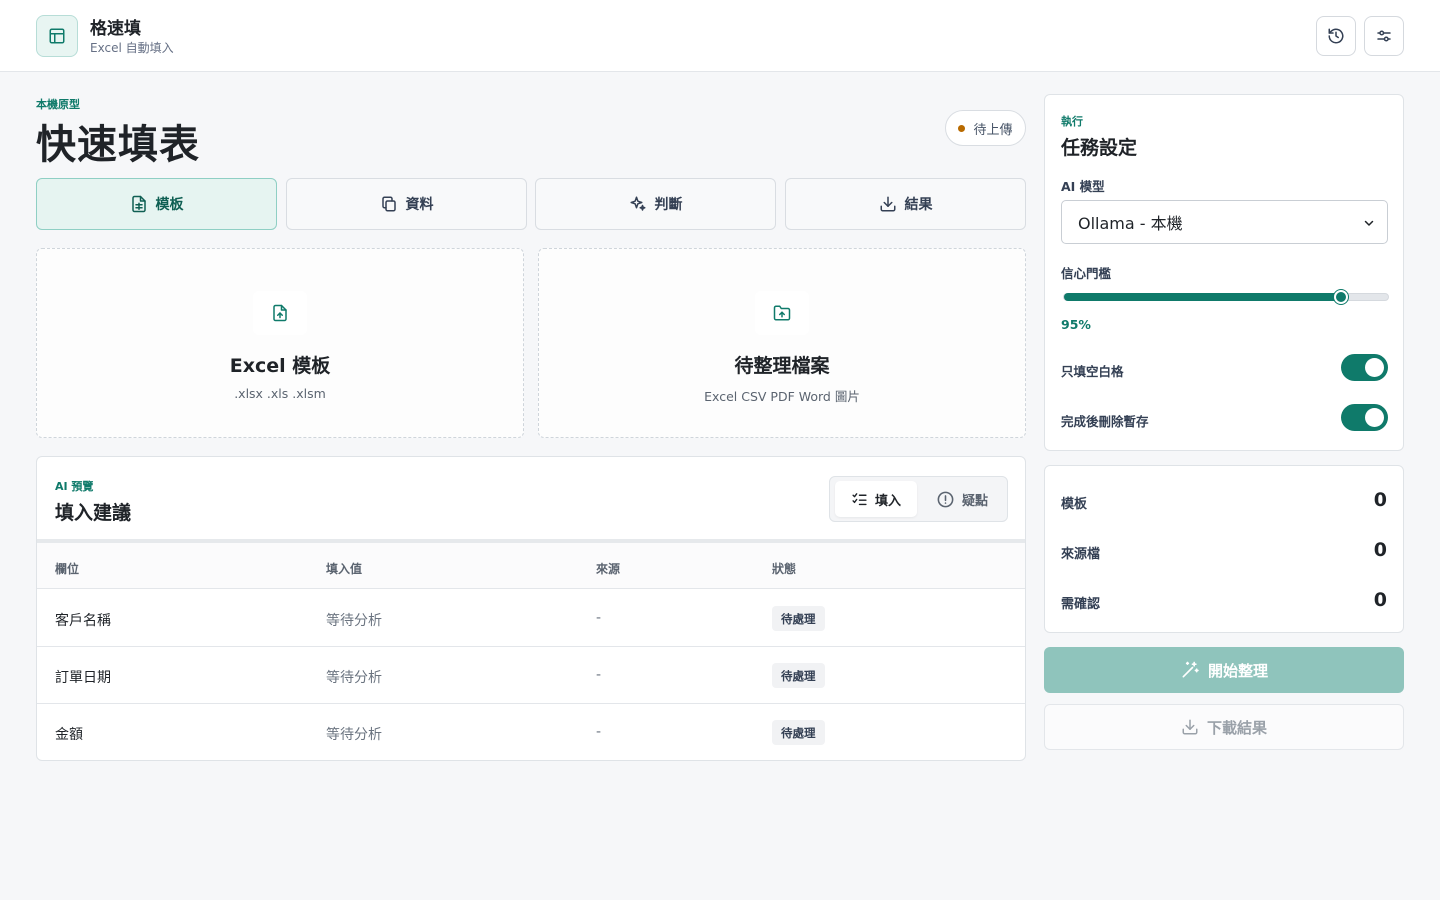  I want to click on stat-value-source: 0, so click(1380, 550).